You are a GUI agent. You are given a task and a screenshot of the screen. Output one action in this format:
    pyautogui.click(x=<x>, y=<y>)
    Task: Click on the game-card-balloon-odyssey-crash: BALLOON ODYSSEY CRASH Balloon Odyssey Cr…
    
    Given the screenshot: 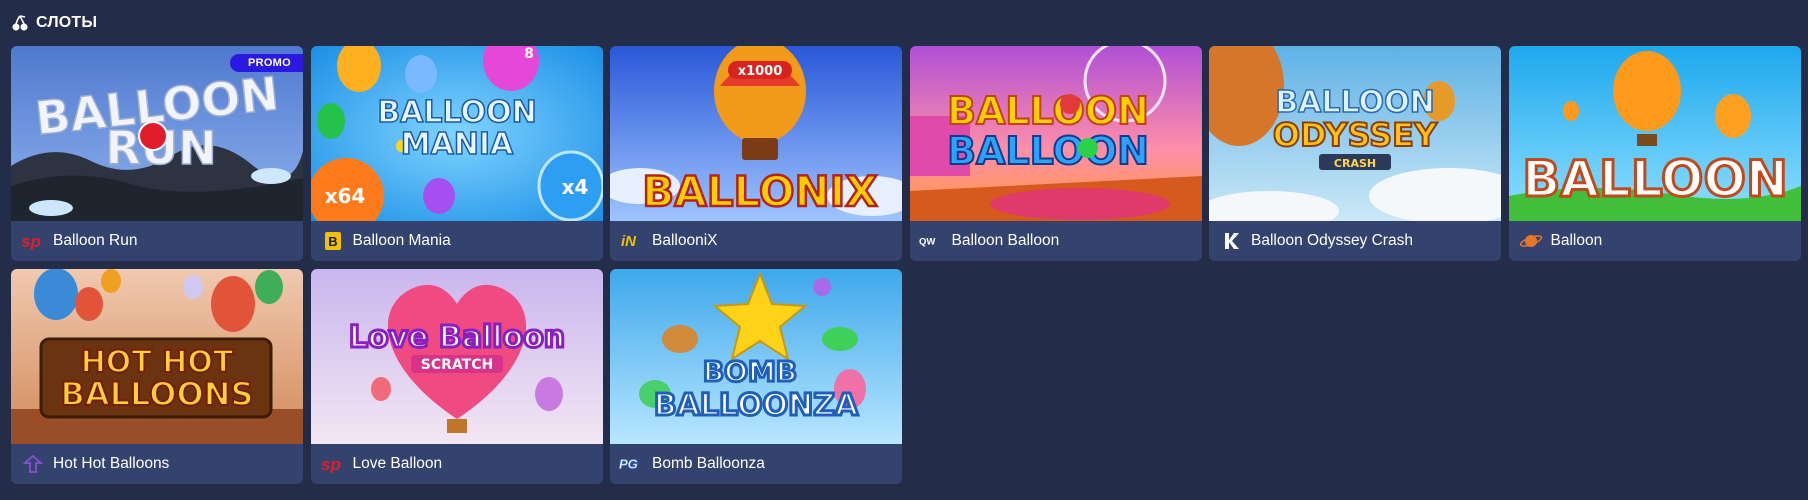 What is the action you would take?
    pyautogui.click(x=1355, y=153)
    